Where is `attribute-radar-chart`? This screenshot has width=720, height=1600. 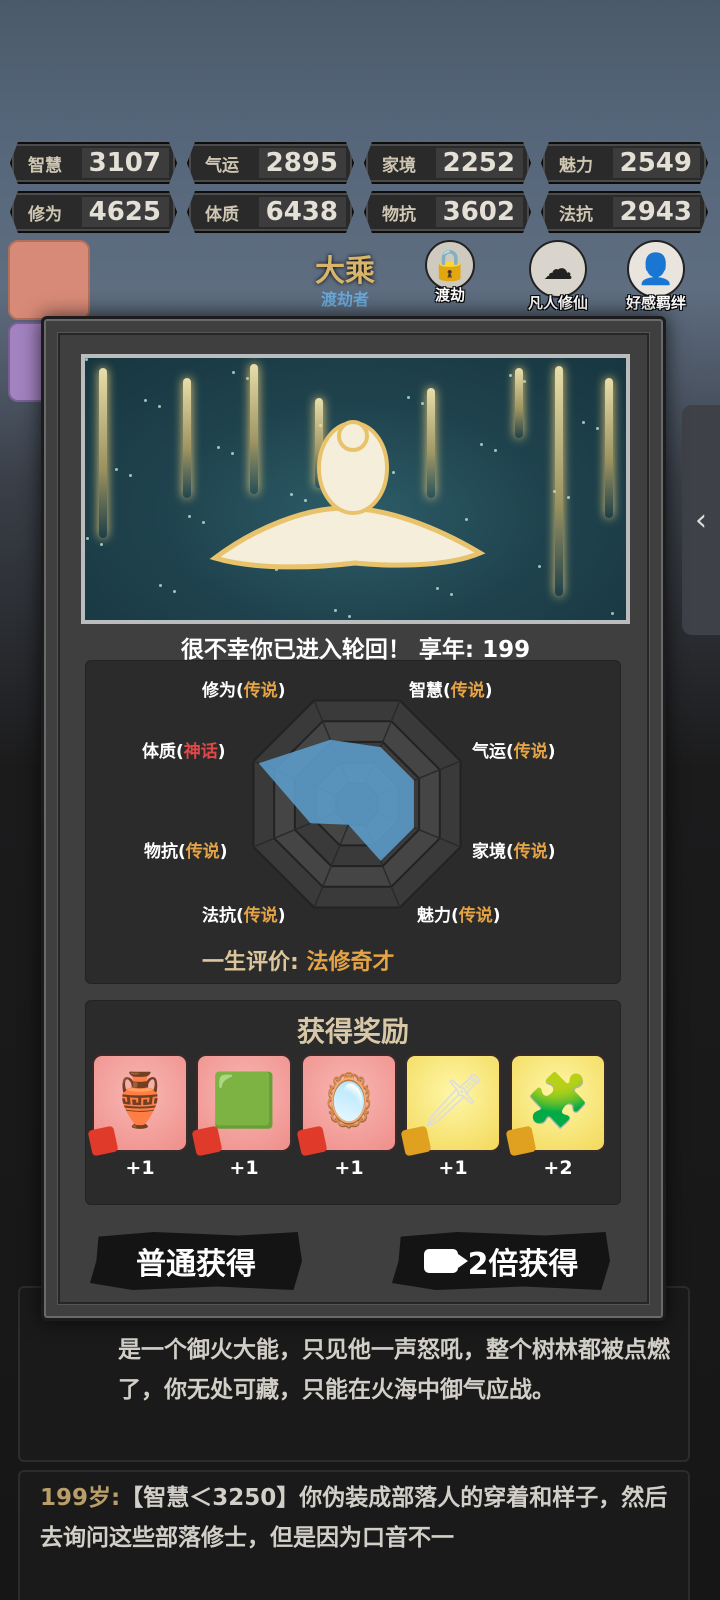 attribute-radar-chart is located at coordinates (357, 804).